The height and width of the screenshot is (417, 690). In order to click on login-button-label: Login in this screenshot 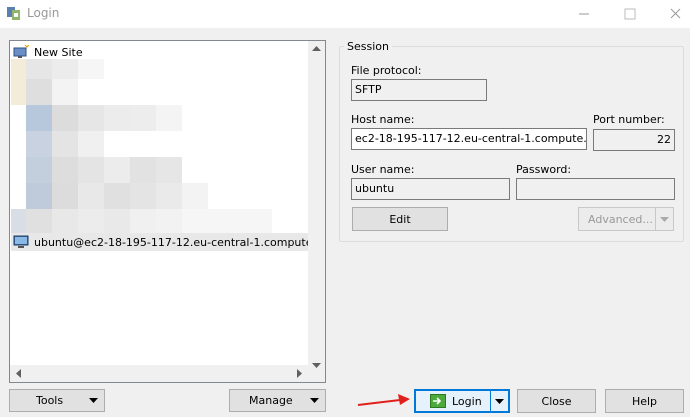, I will do `click(467, 401)`.